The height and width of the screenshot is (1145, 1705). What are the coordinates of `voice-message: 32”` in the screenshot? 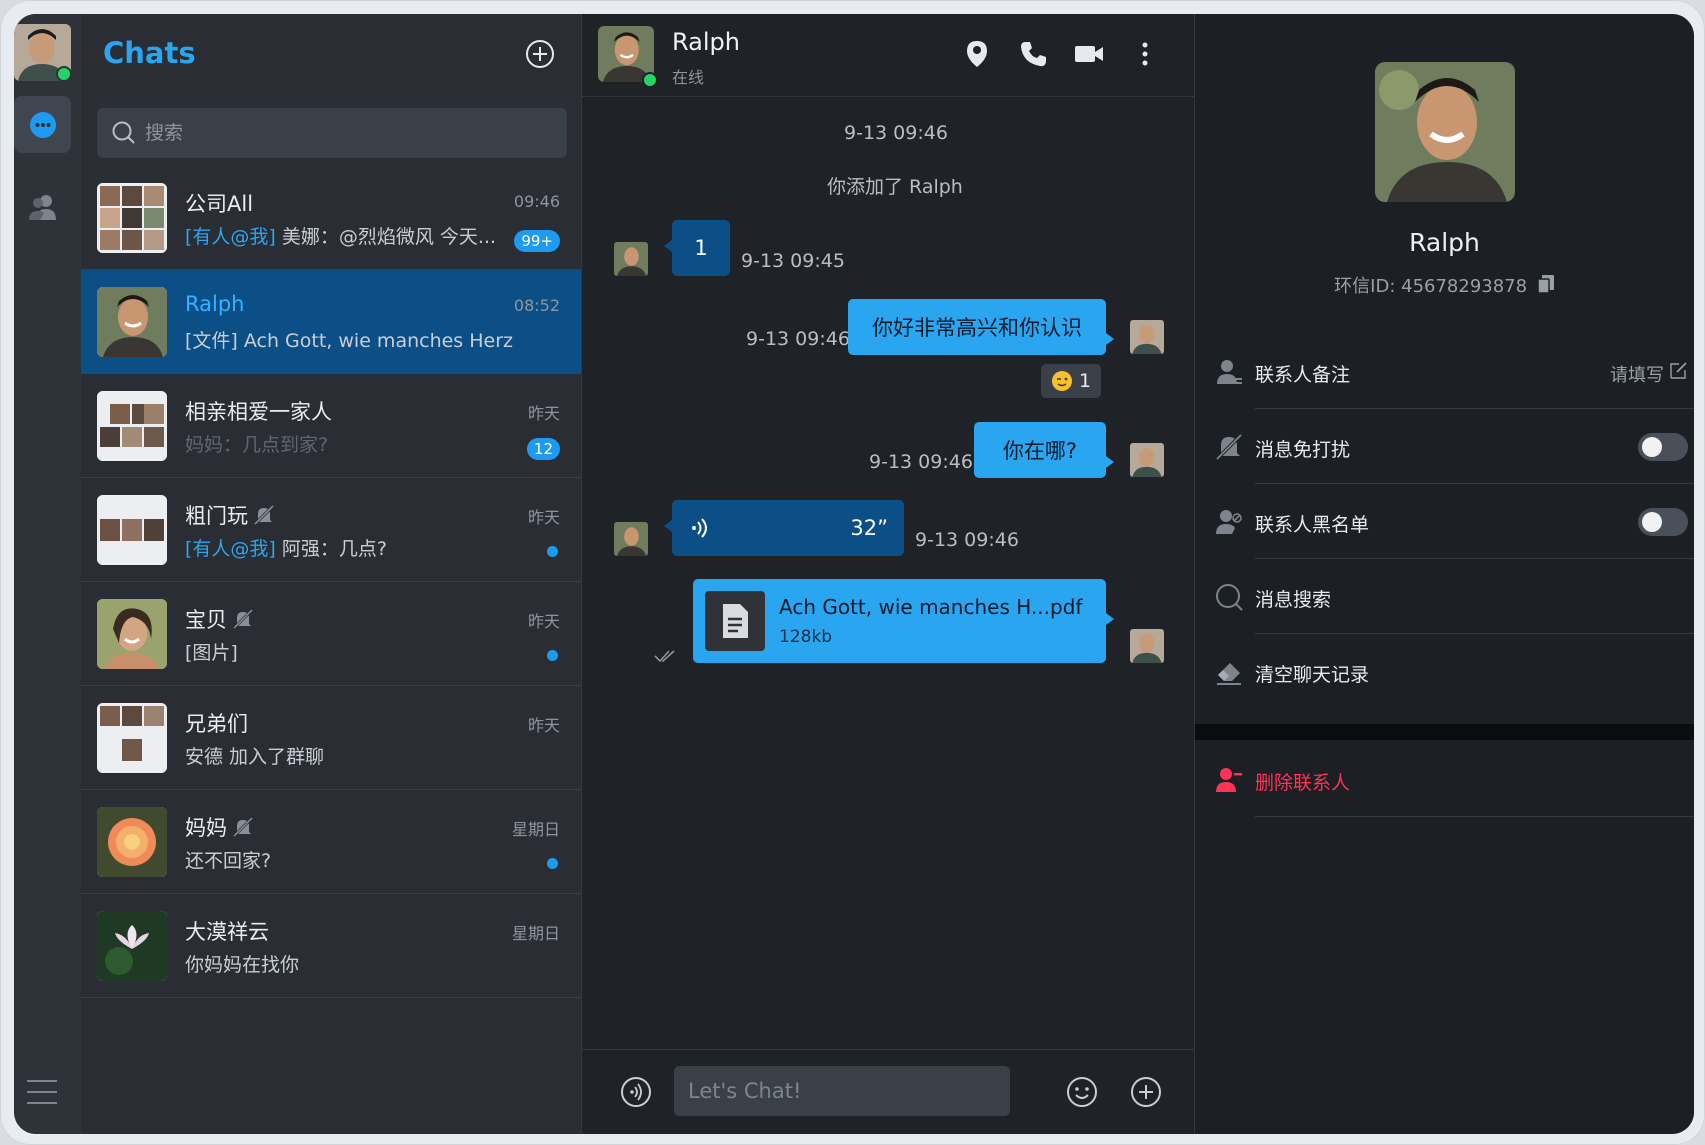 It's located at (784, 528).